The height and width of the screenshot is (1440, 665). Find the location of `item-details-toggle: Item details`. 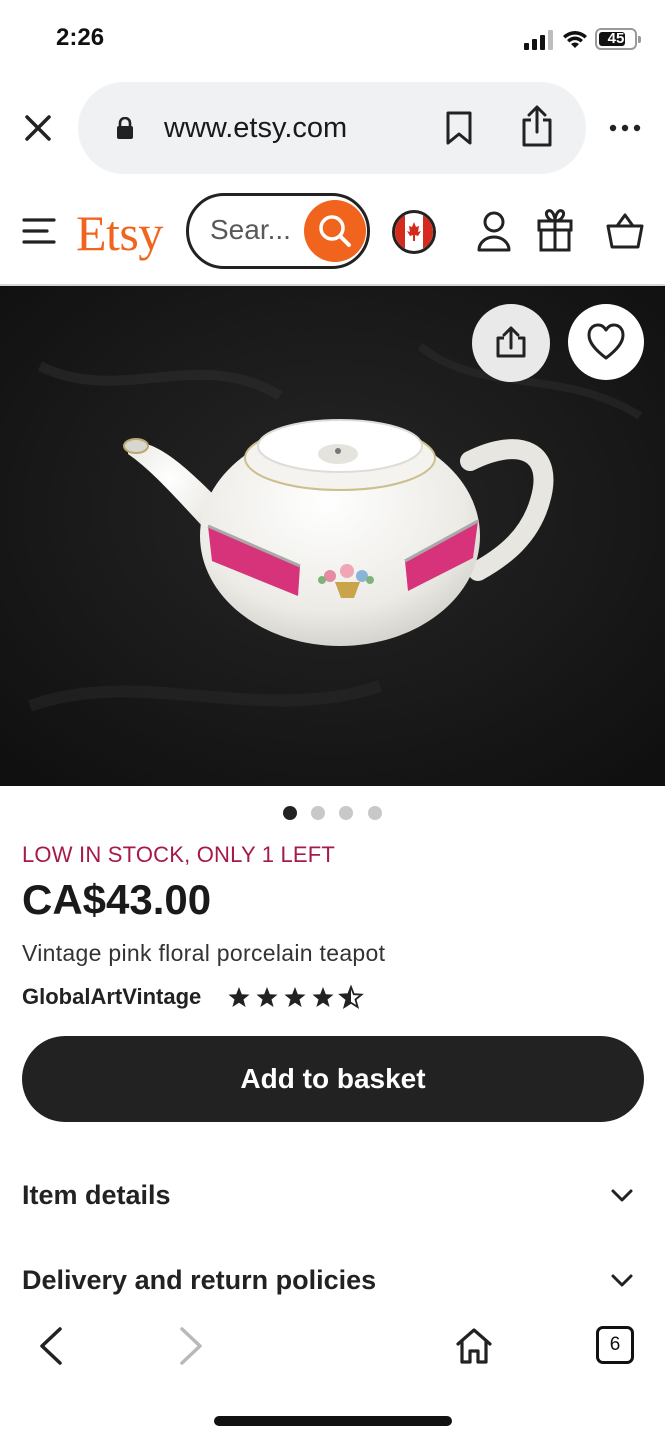

item-details-toggle: Item details is located at coordinates (96, 1195).